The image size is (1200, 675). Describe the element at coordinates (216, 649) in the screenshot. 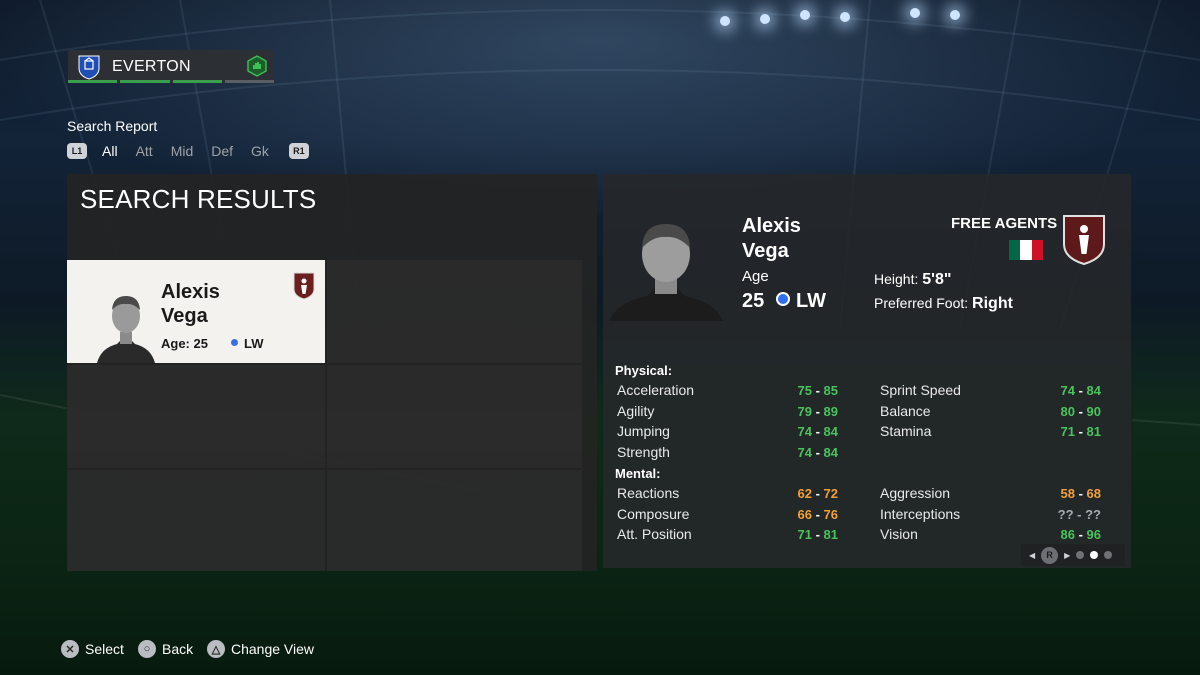

I see `triangle-button-icon: △` at that location.